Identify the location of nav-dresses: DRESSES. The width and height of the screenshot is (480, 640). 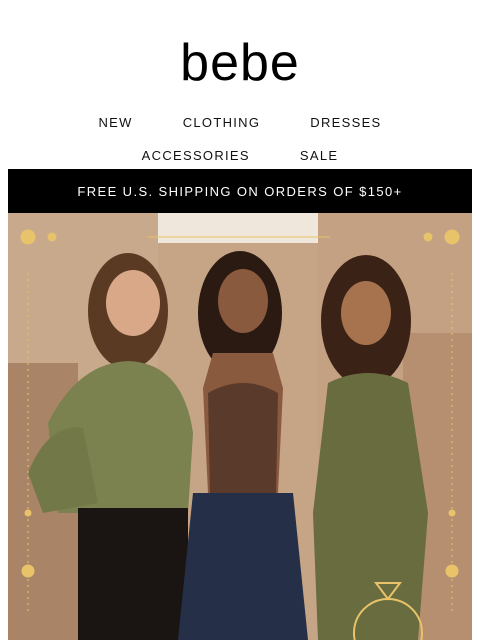
(345, 122).